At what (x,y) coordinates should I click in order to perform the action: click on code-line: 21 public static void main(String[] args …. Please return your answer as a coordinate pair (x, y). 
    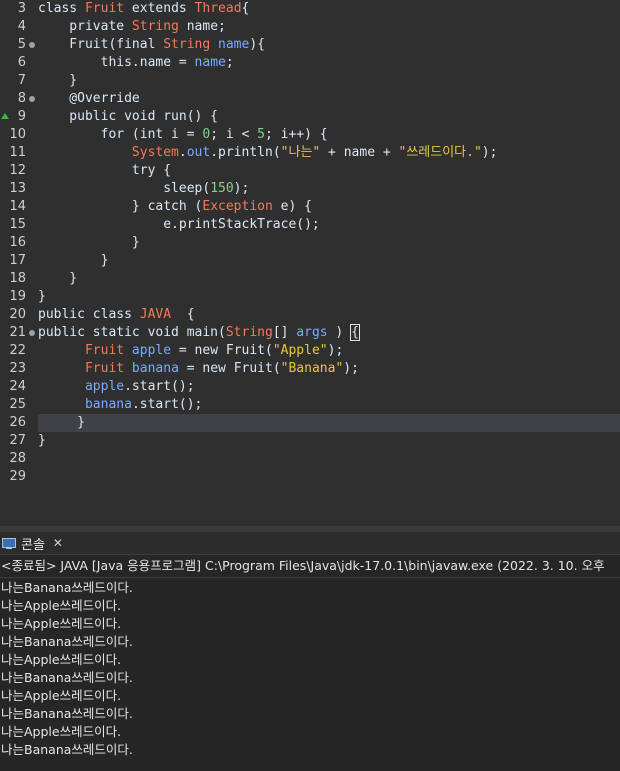
    Looking at the image, I should click on (310, 333).